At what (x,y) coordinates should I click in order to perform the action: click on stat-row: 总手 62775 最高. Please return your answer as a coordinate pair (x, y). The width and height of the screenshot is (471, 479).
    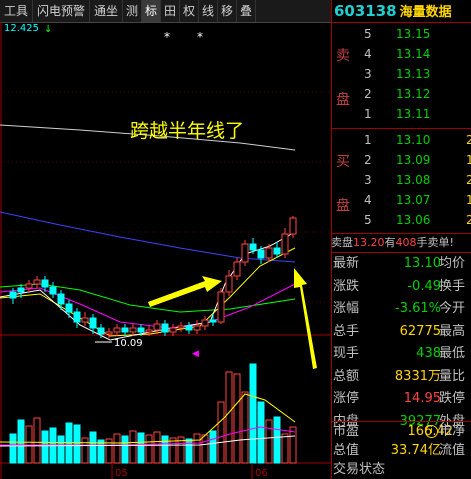
    Looking at the image, I should click on (401, 332).